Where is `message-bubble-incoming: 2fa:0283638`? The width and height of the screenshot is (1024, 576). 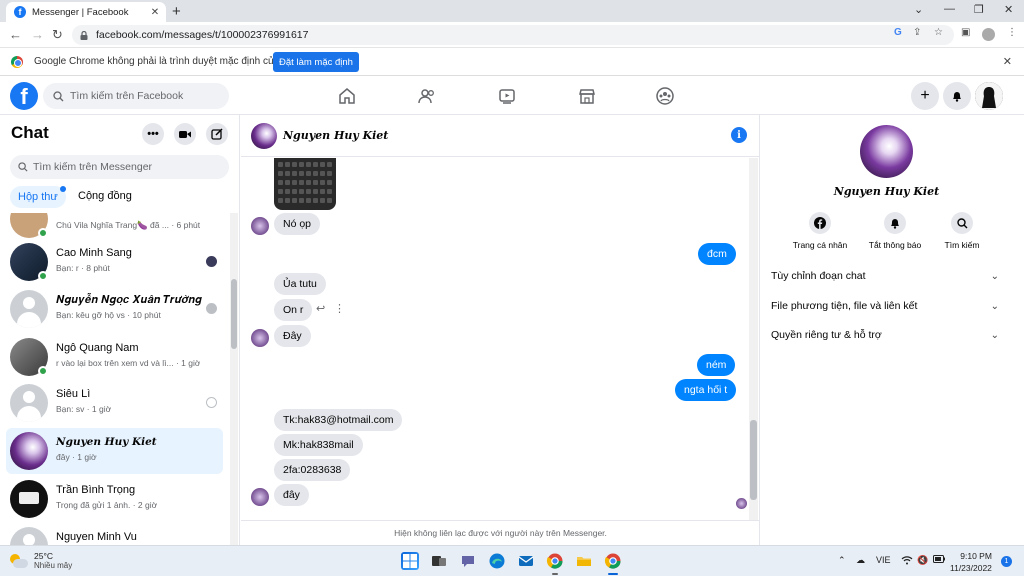 message-bubble-incoming: 2fa:0283638 is located at coordinates (312, 470).